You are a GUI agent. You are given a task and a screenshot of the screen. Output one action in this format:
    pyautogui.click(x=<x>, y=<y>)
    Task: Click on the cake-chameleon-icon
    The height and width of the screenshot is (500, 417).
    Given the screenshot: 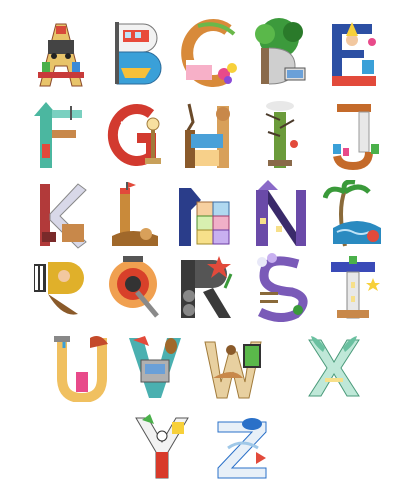 What is the action you would take?
    pyautogui.click(x=209, y=53)
    